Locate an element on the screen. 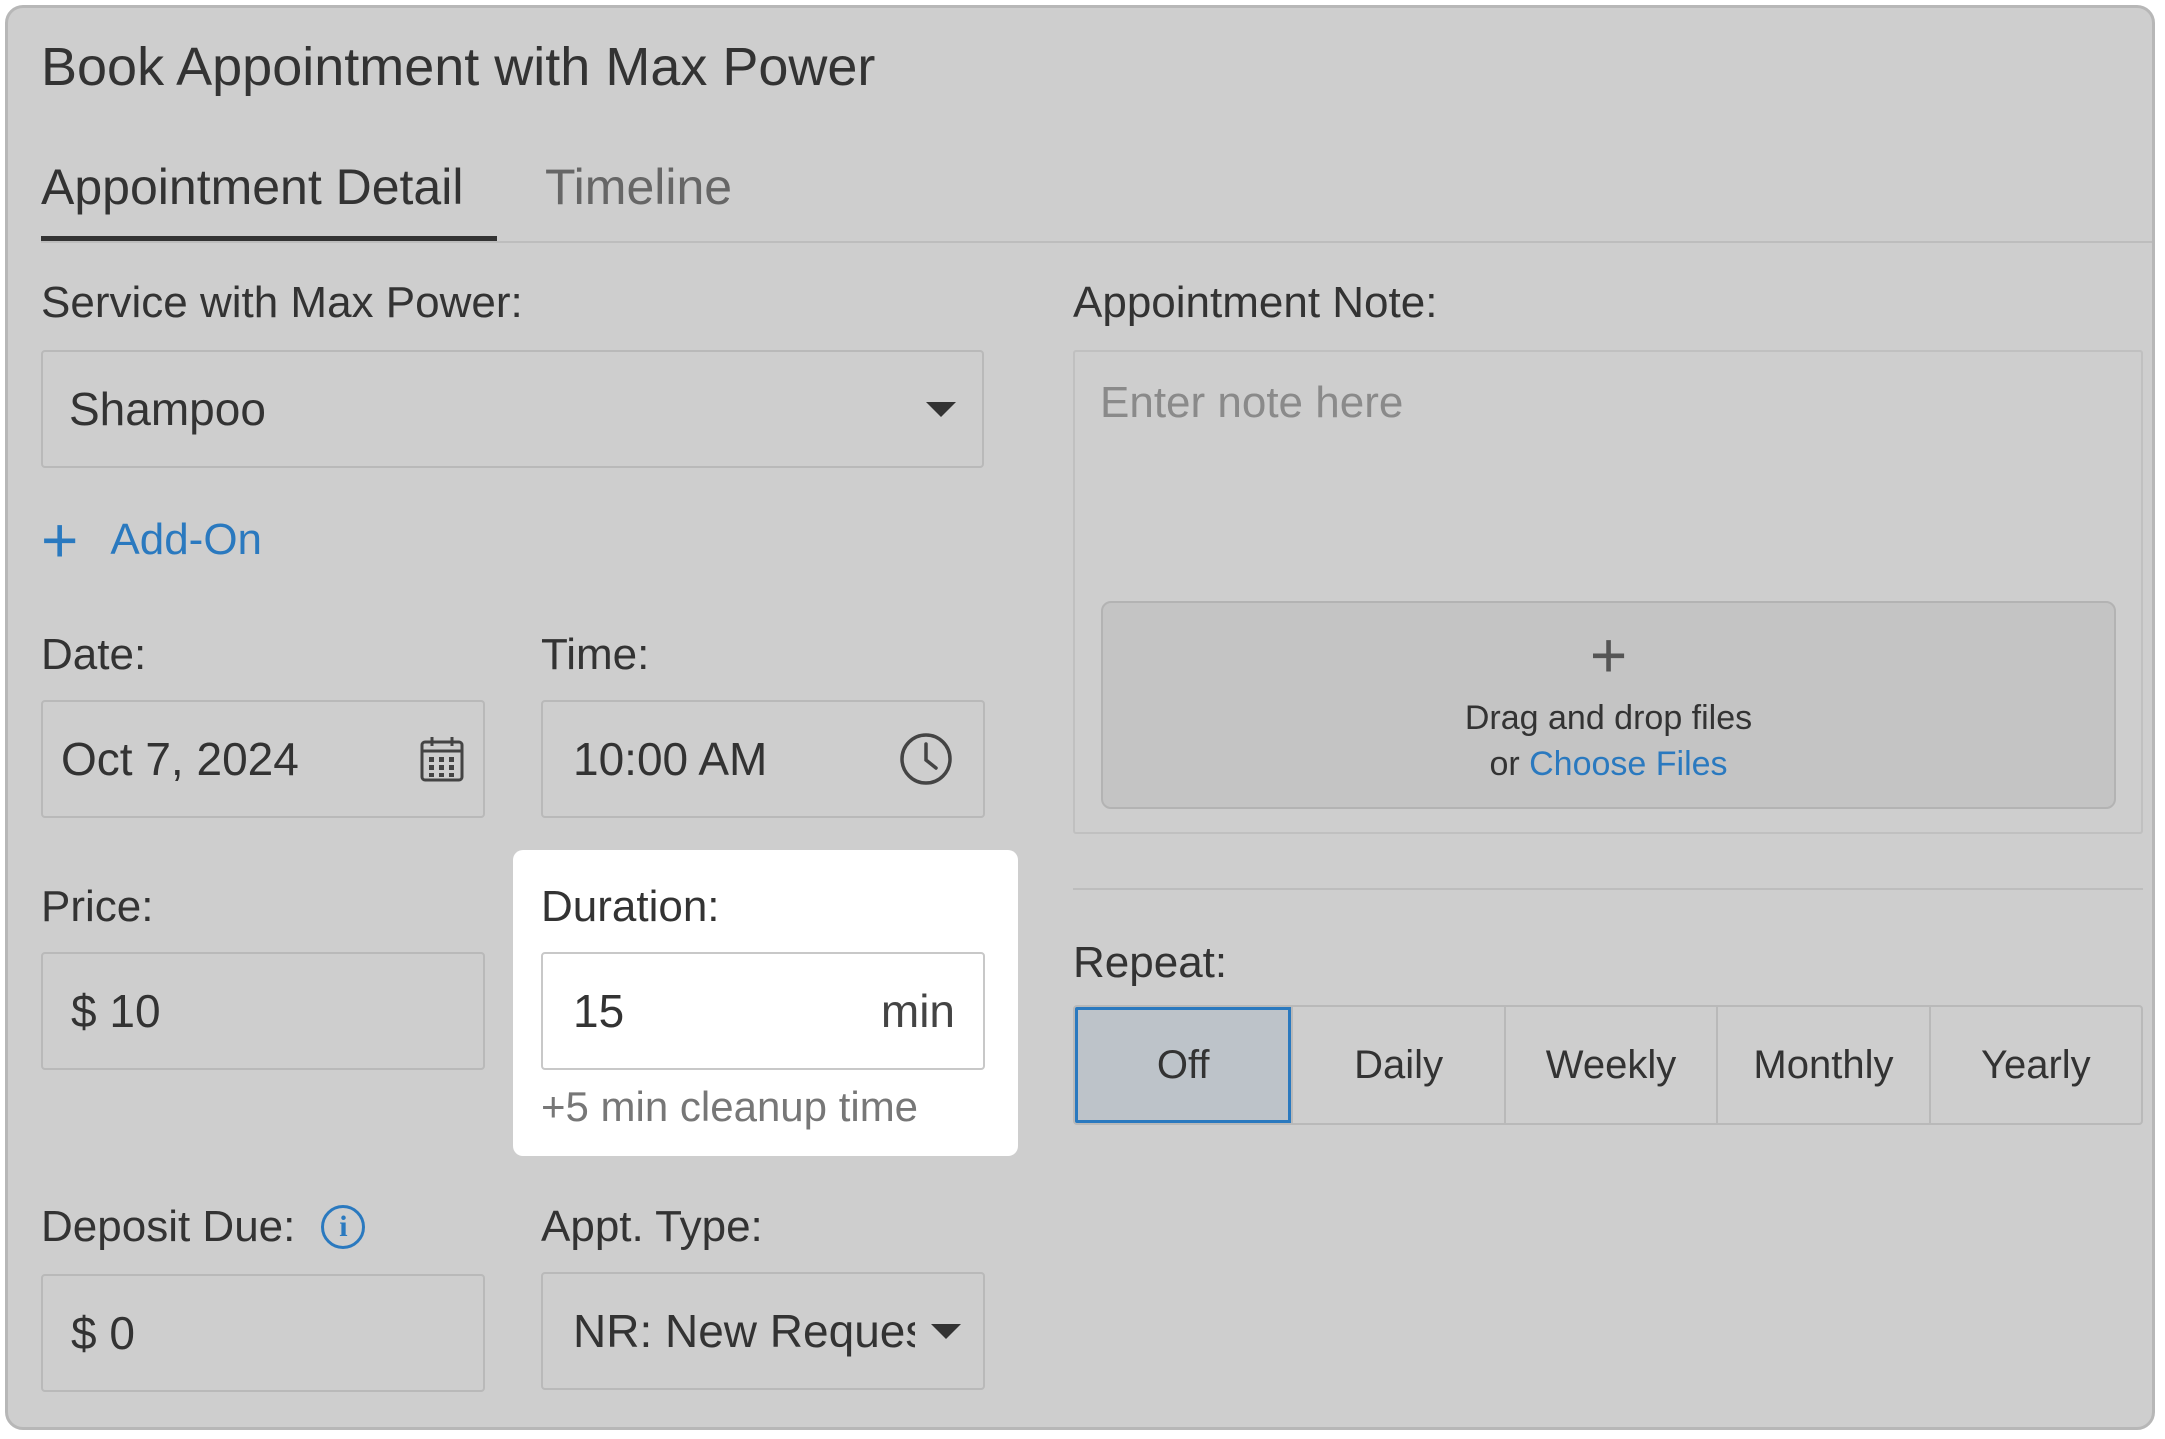 This screenshot has width=2165, height=1439. deposit-label: Deposit Due: is located at coordinates (168, 1226).